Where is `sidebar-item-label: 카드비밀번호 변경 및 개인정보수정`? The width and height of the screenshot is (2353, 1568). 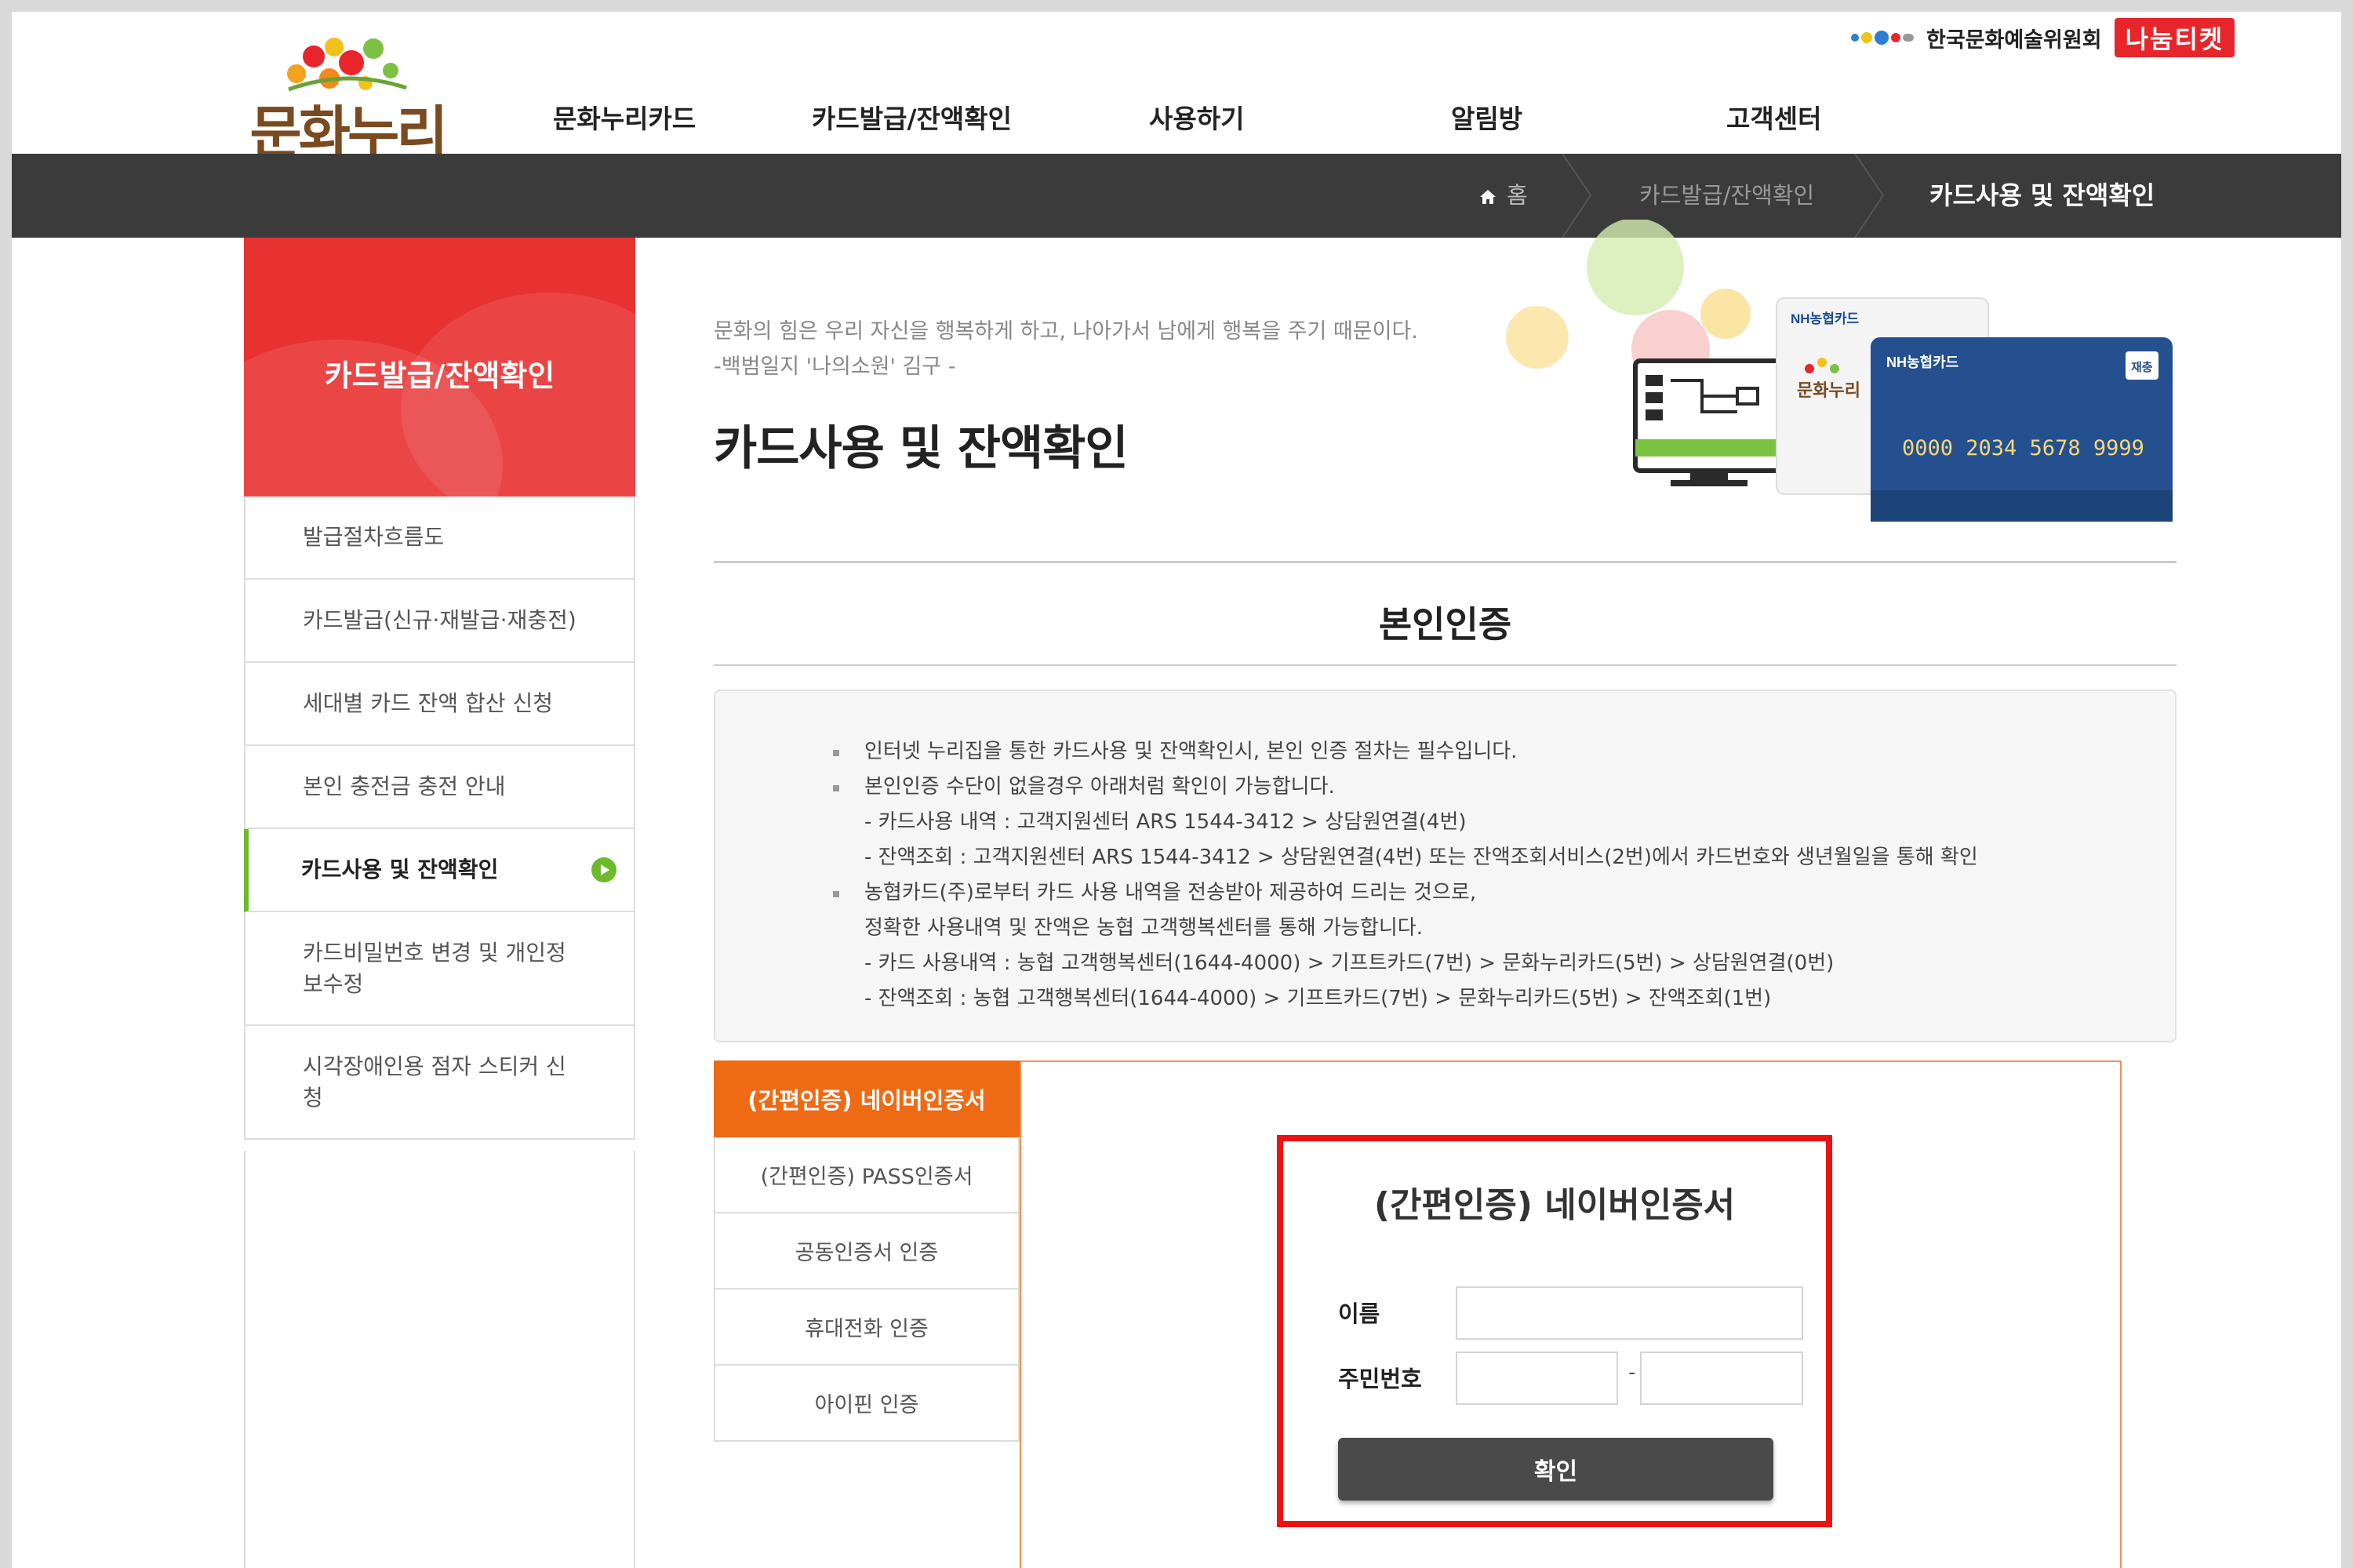 sidebar-item-label: 카드비밀번호 변경 및 개인정보수정 is located at coordinates (434, 968).